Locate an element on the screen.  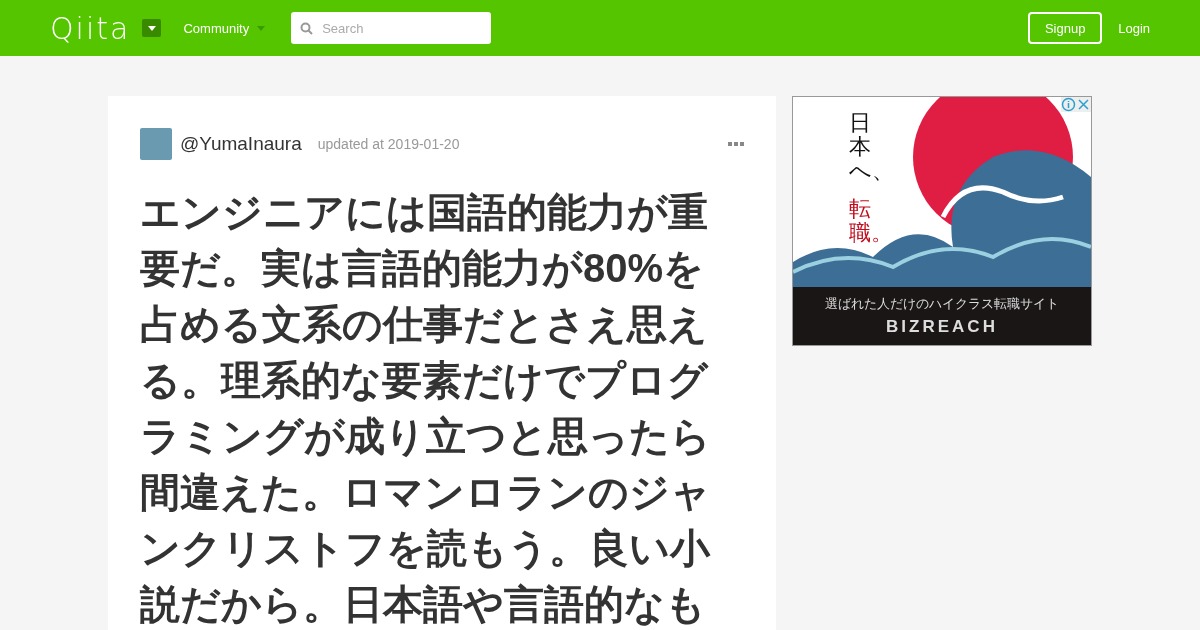
ad-tagline: 選ばれた人だけのハイクラス転職サイト is located at coordinates (942, 304).